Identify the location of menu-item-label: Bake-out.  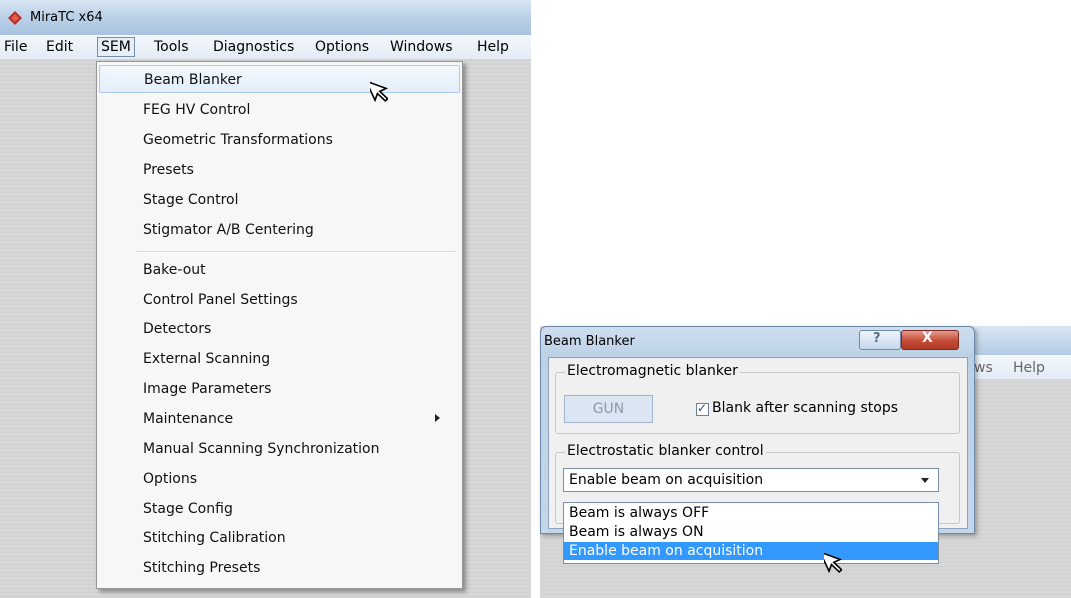
(174, 270).